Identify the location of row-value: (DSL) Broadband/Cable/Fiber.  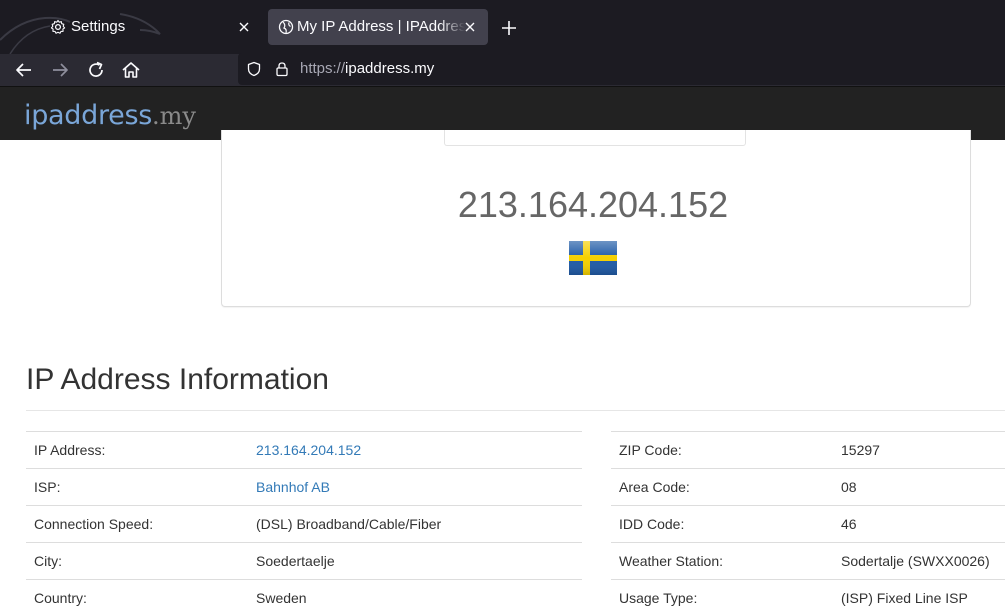
(415, 524).